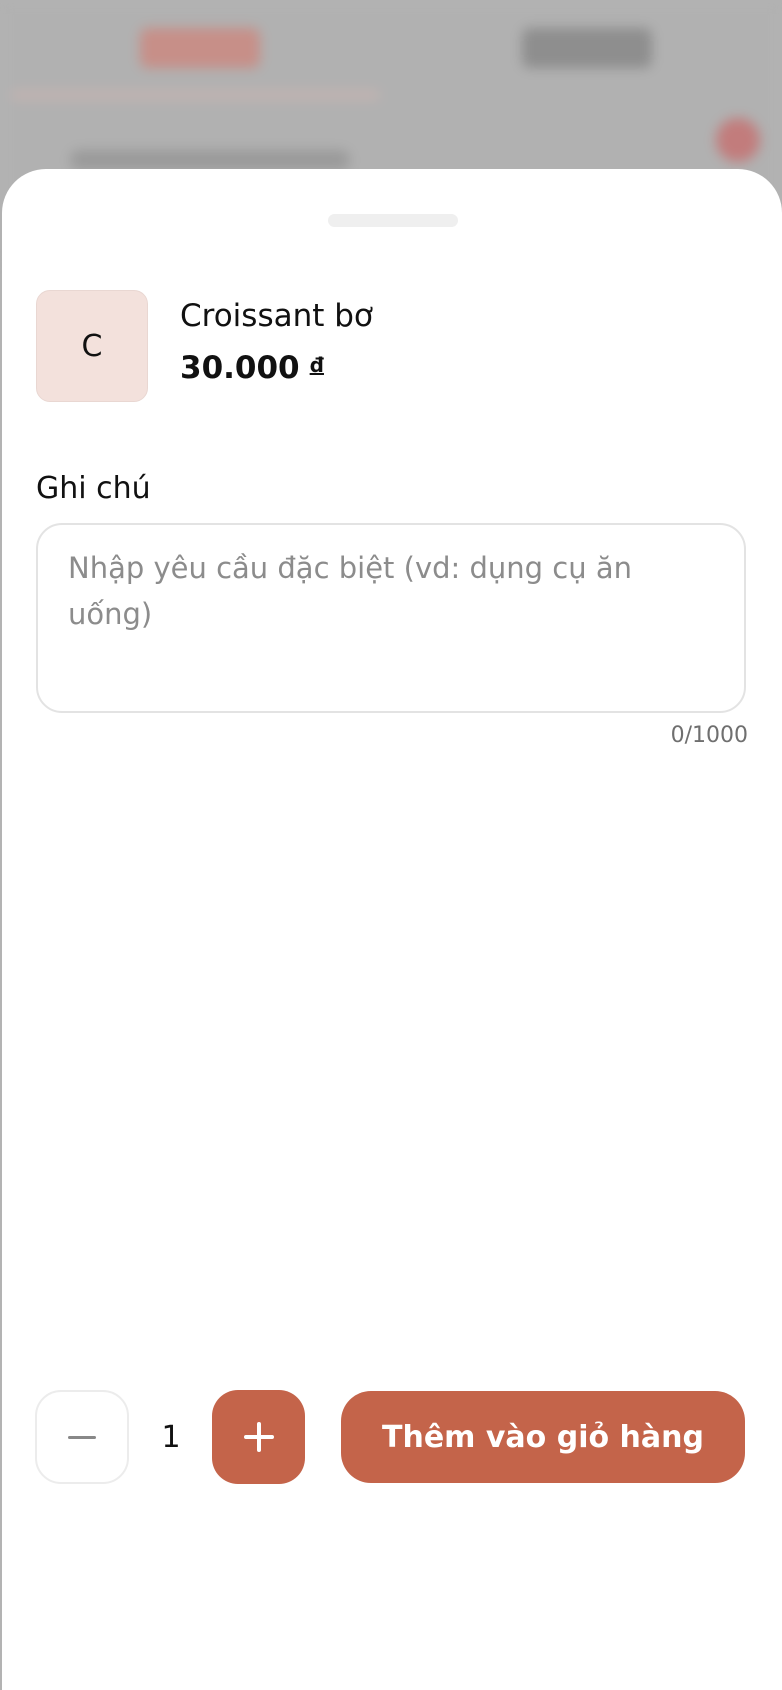  Describe the element at coordinates (393, 220) in the screenshot. I see `sheet-drag-handle` at that location.